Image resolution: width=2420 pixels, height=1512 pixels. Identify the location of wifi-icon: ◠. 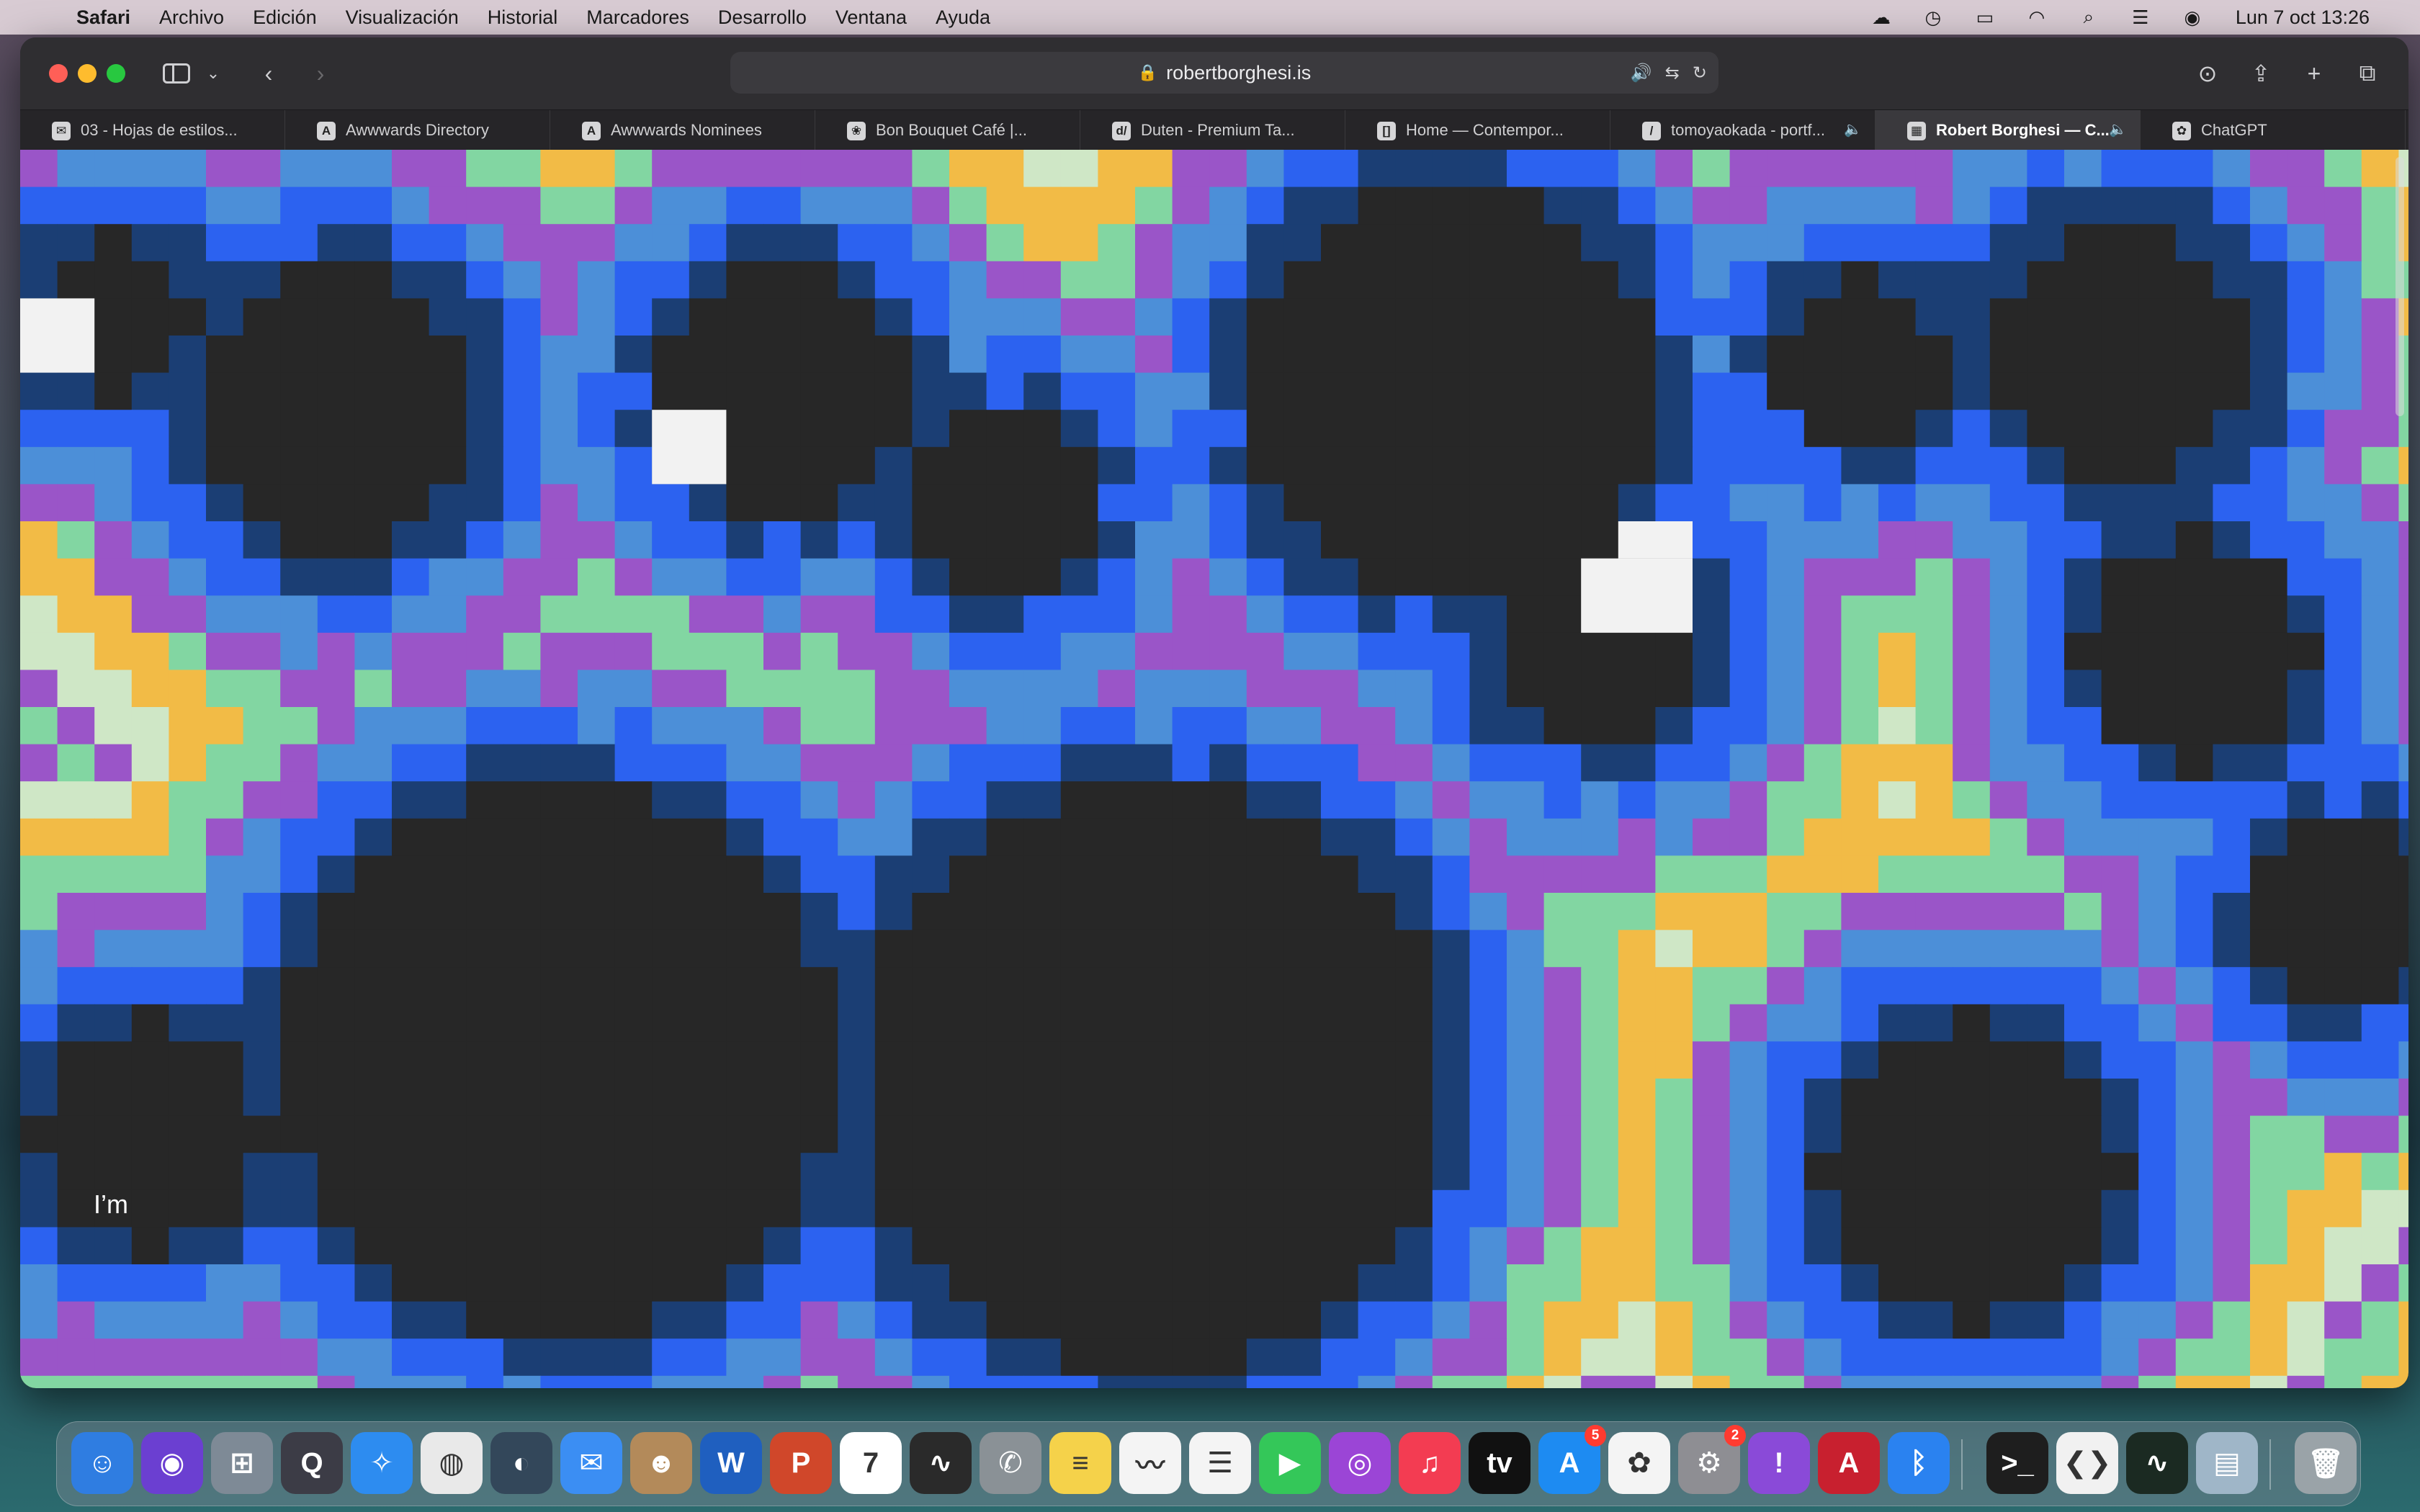
(2037, 17).